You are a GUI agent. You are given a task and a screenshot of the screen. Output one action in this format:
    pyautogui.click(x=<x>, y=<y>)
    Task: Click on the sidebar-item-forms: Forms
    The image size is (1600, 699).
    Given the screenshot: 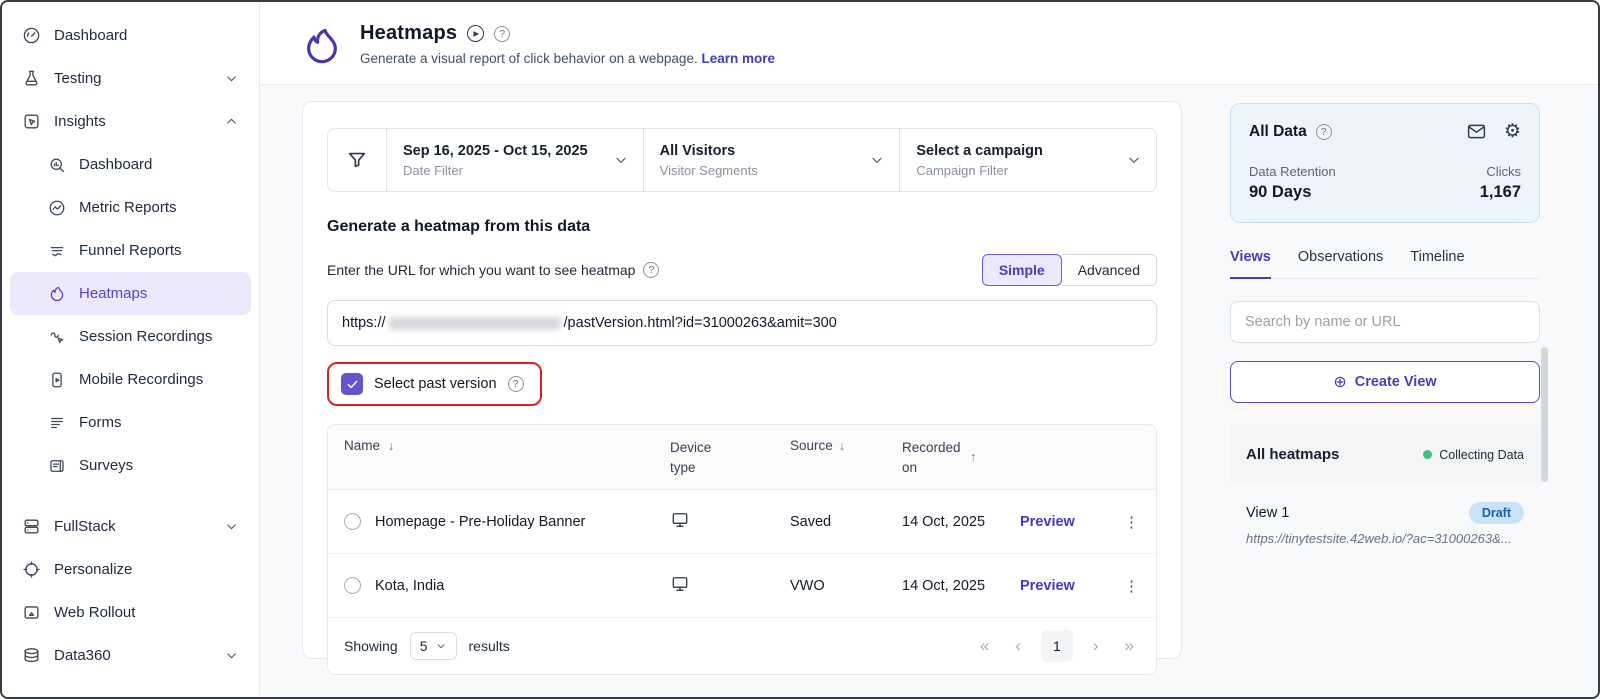 What is the action you would take?
    pyautogui.click(x=130, y=422)
    